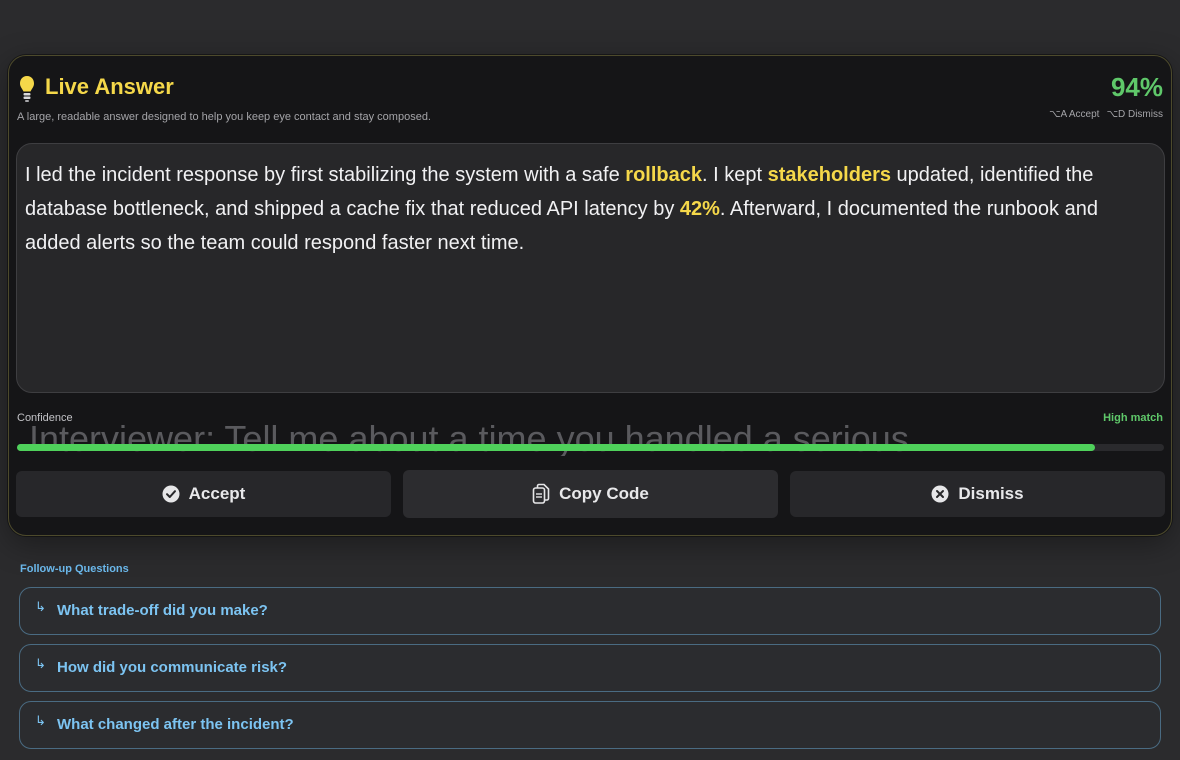 This screenshot has width=1180, height=760. Describe the element at coordinates (1133, 418) in the screenshot. I see `match-label: High match` at that location.